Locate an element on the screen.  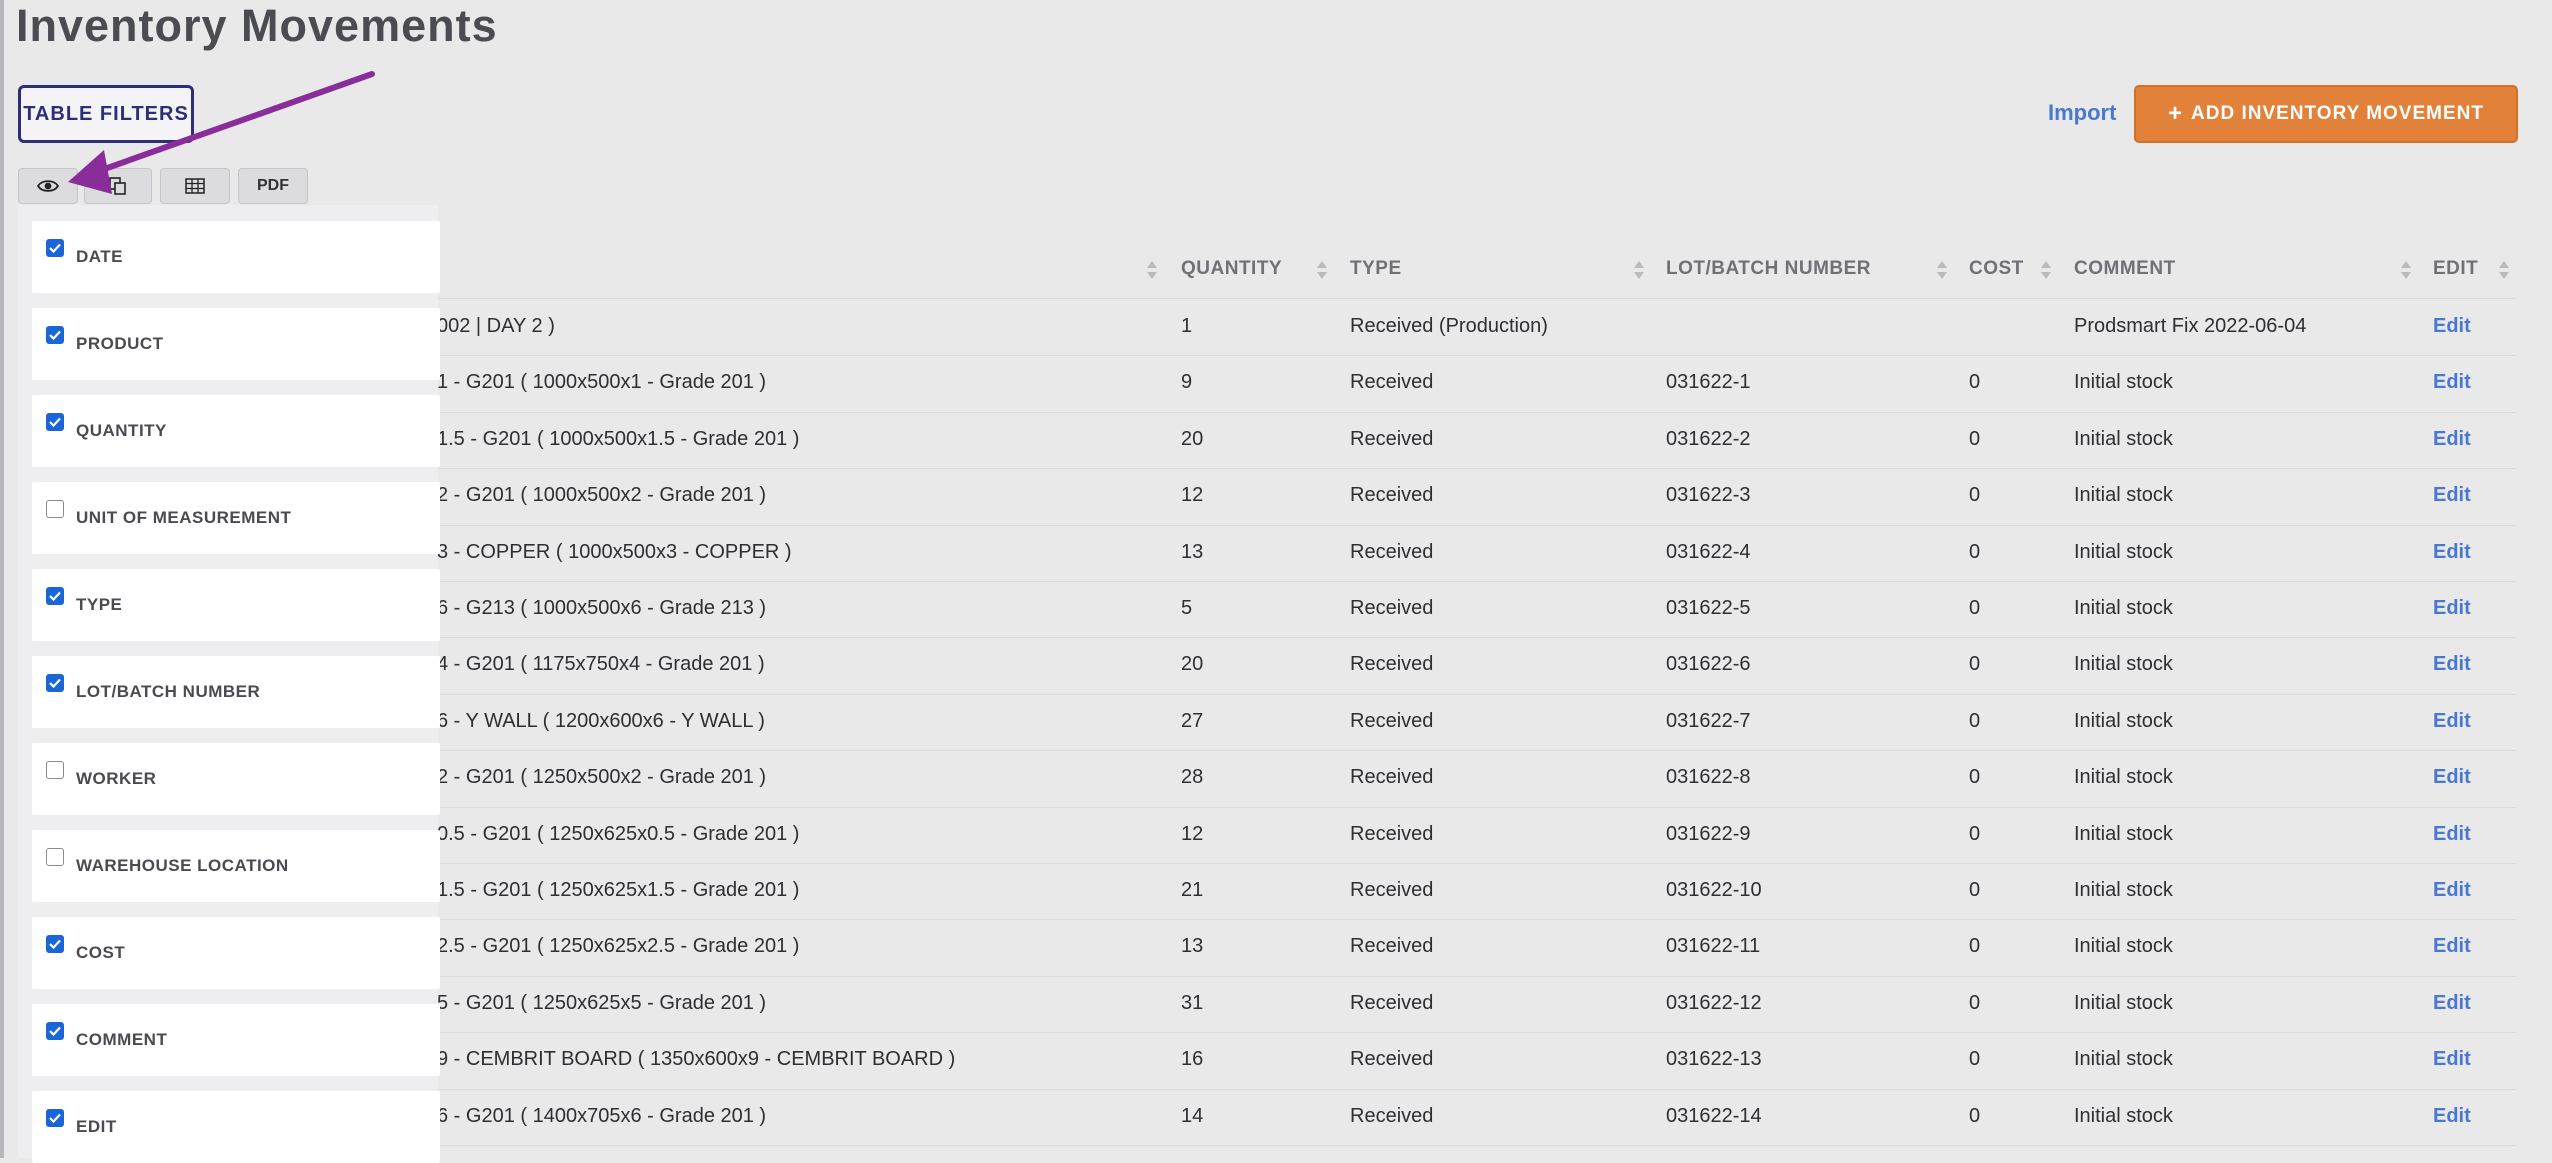
cell-type: Received (Production) is located at coordinates (1449, 326).